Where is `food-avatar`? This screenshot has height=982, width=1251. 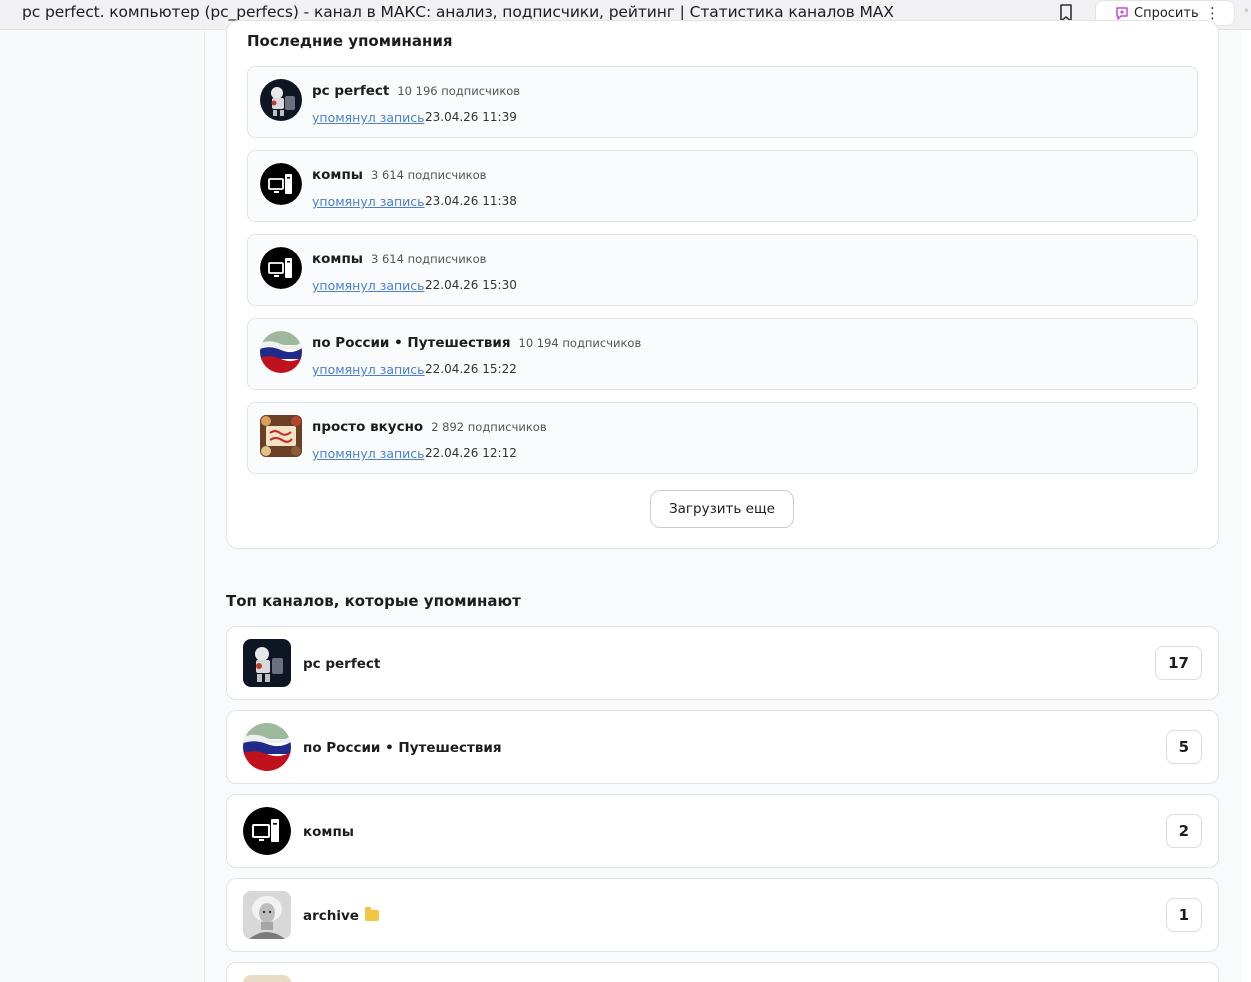 food-avatar is located at coordinates (281, 436).